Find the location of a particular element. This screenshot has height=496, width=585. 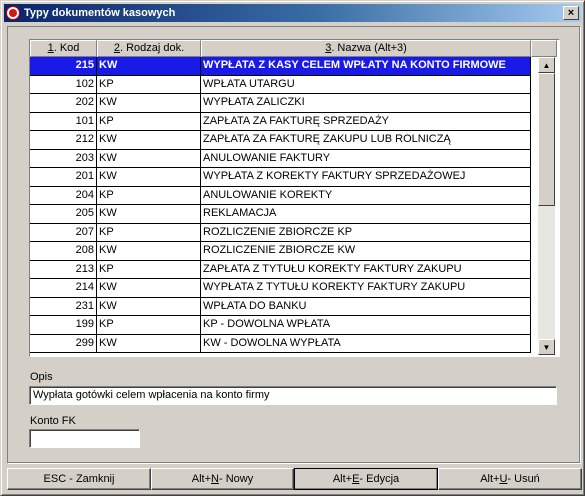

cell-nazwa: REKLAMACJA is located at coordinates (366, 214).